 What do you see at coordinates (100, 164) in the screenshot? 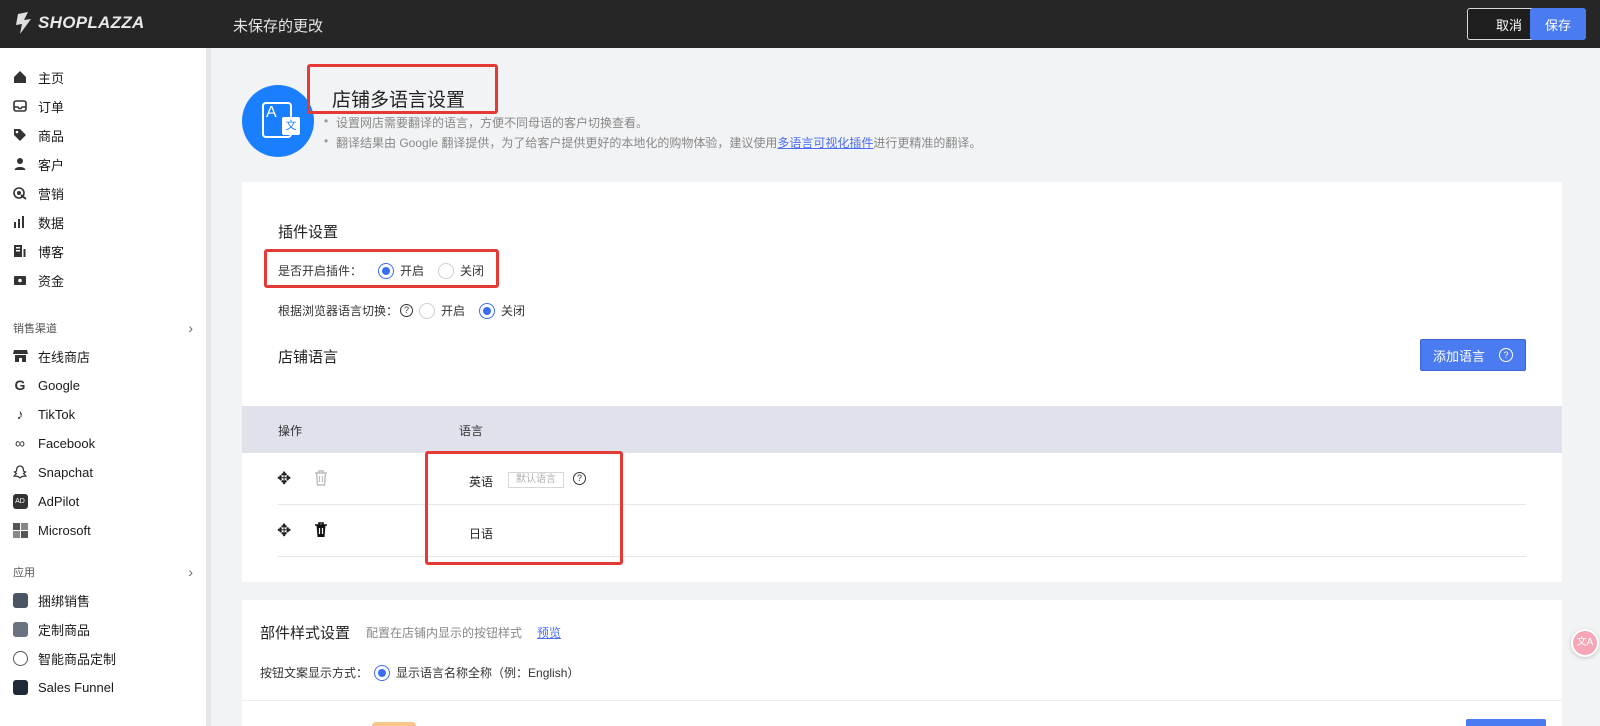
I see `sidebar-item-customers: 客户` at bounding box center [100, 164].